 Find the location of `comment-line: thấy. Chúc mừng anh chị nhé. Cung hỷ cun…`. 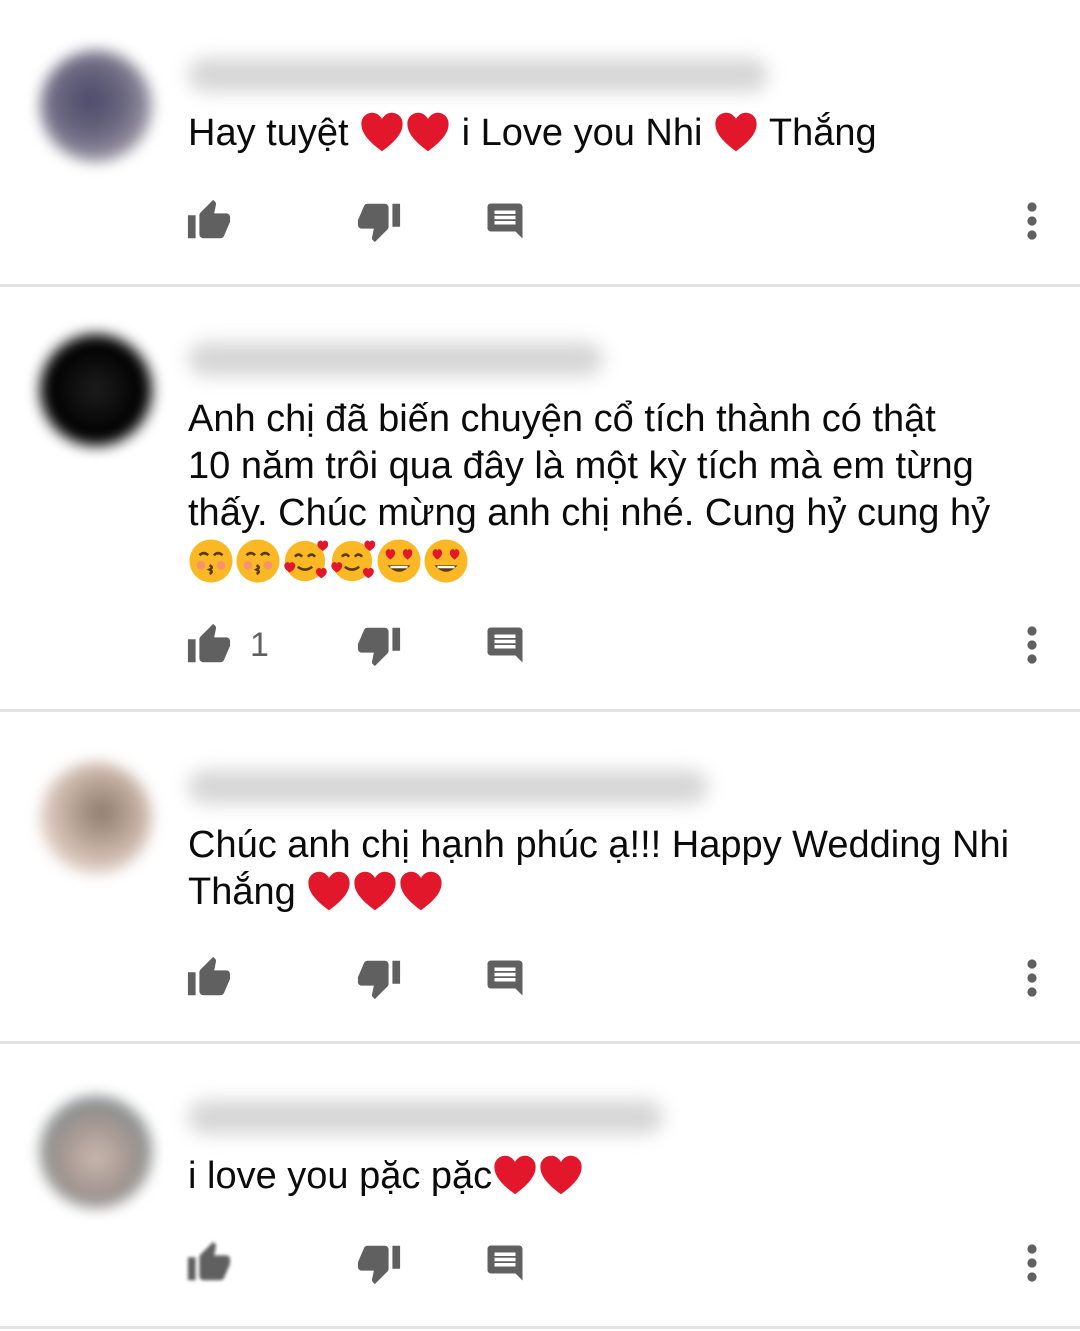

comment-line: thấy. Chúc mừng anh chị nhé. Cung hỷ cun… is located at coordinates (589, 513).